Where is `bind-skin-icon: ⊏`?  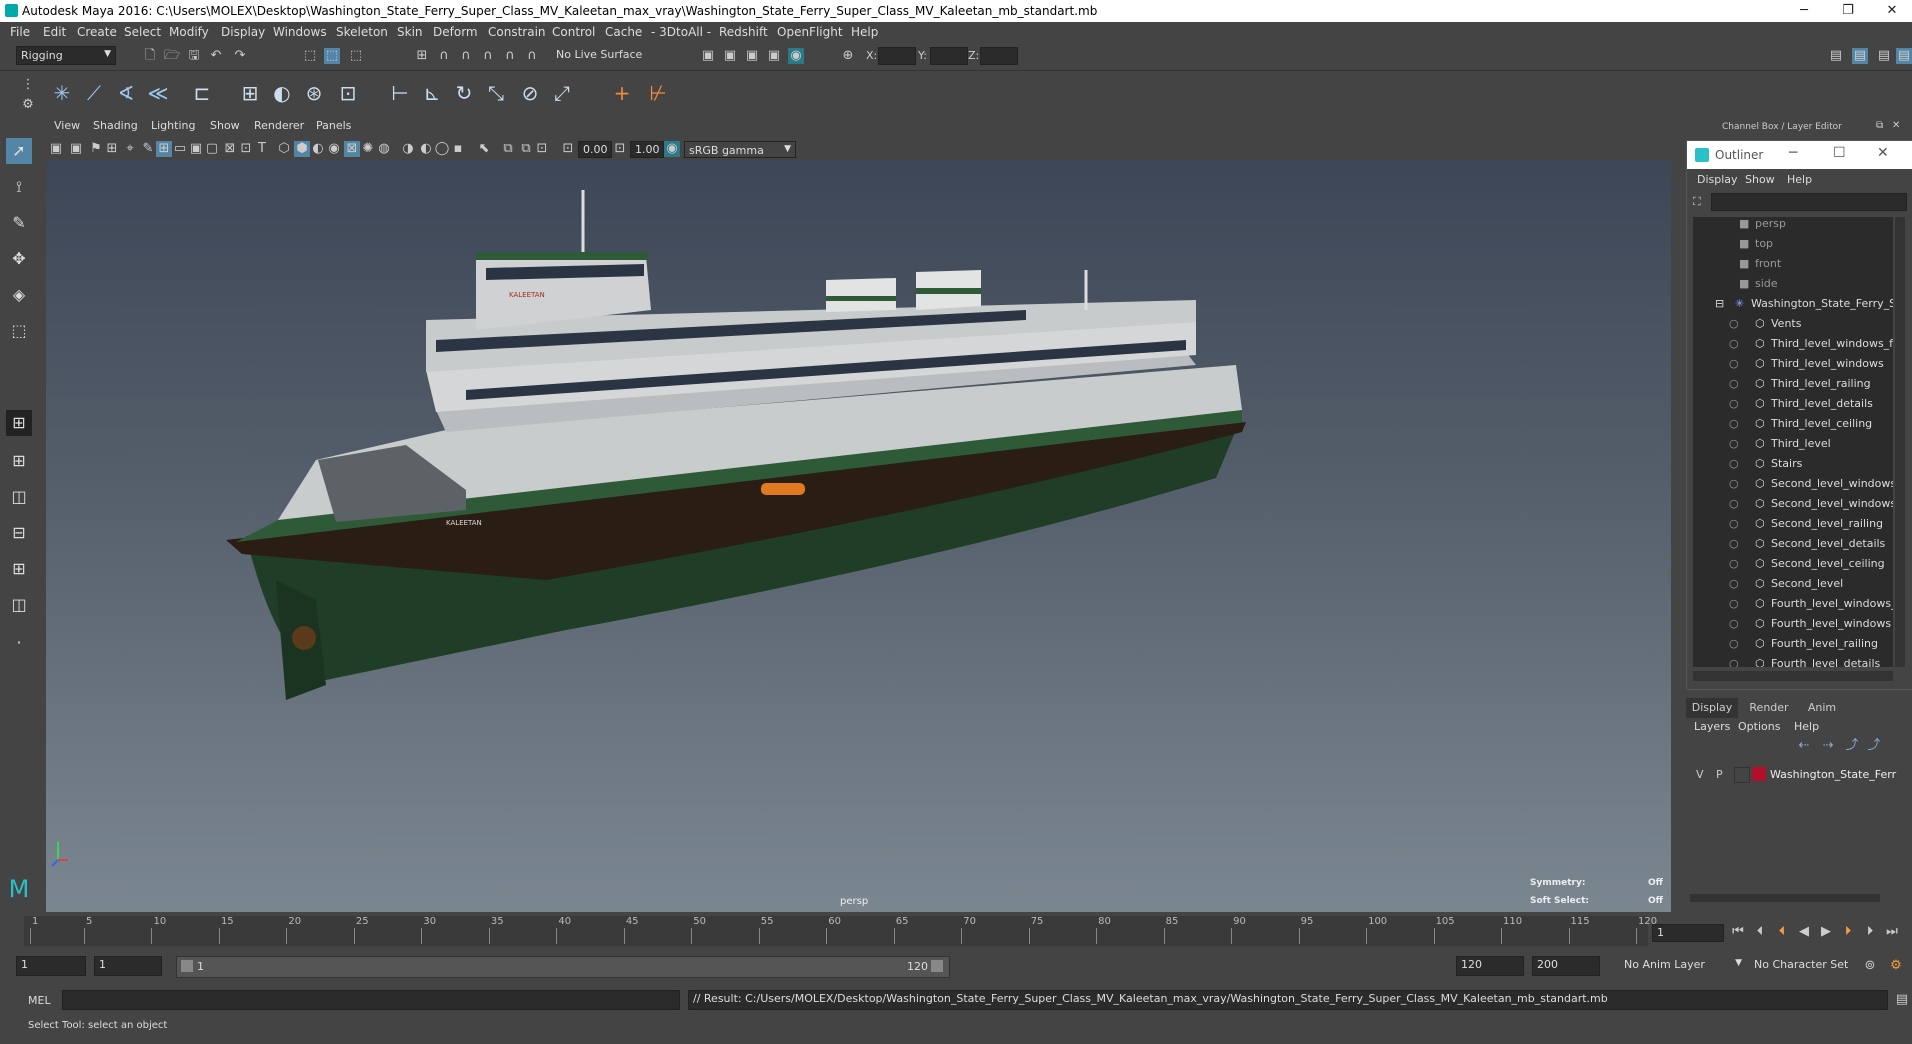 bind-skin-icon: ⊏ is located at coordinates (202, 93).